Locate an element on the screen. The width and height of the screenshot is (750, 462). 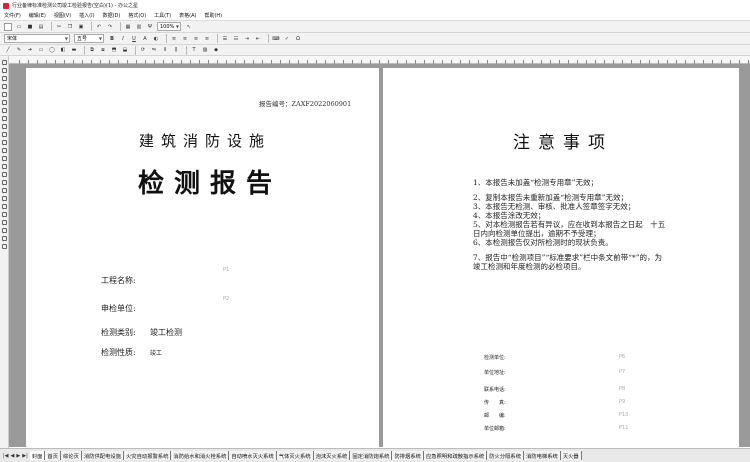
new-file-icon is located at coordinates (8, 26).